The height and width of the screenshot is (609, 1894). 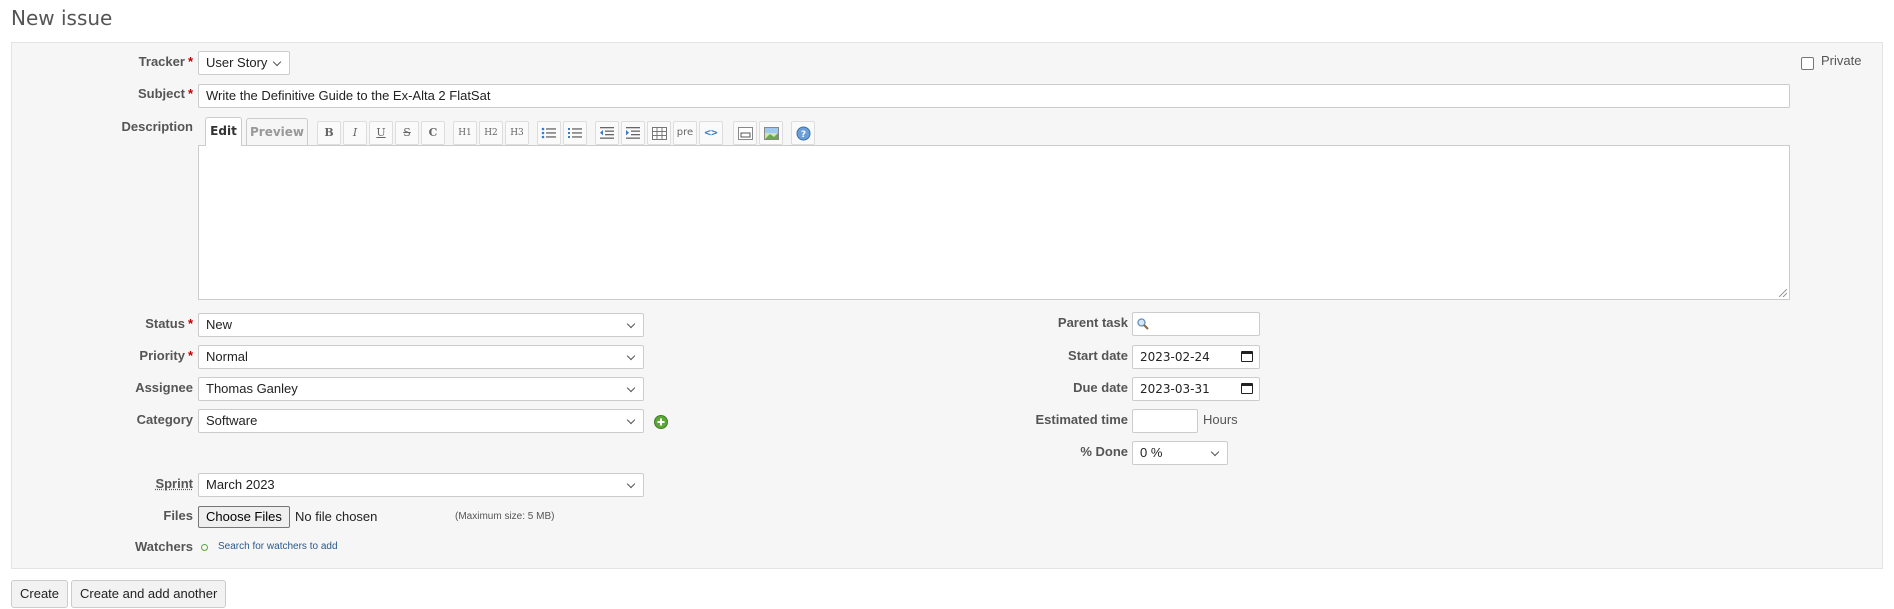 What do you see at coordinates (1807, 63) in the screenshot?
I see `private-checkbox` at bounding box center [1807, 63].